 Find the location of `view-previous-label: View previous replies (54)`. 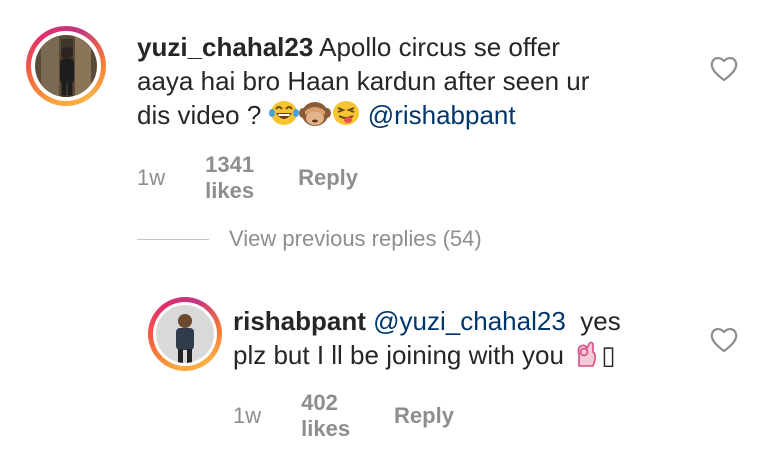

view-previous-label: View previous replies (54) is located at coordinates (355, 239).